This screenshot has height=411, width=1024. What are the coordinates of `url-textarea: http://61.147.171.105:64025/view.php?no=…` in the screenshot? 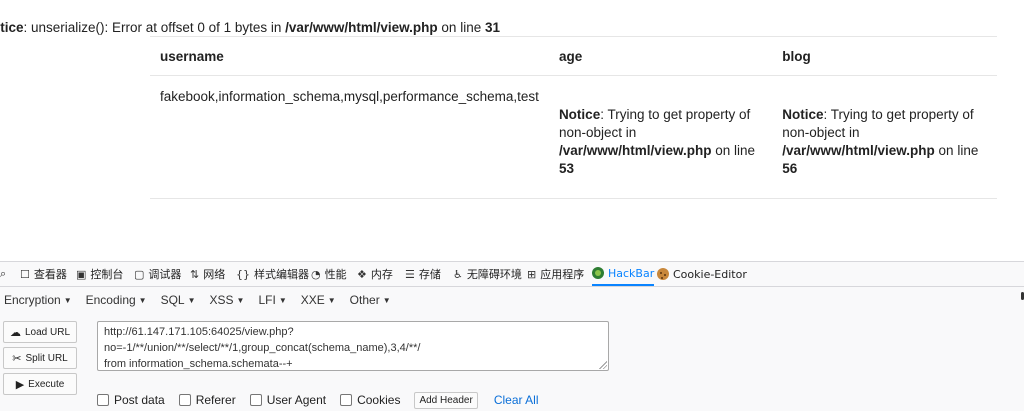 It's located at (353, 346).